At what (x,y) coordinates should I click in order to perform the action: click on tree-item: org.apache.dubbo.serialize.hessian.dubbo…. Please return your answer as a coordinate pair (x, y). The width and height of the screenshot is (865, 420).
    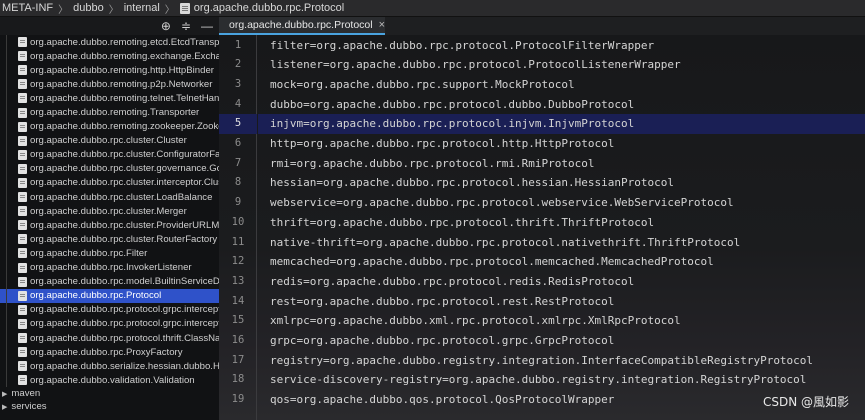
    Looking at the image, I should click on (109, 366).